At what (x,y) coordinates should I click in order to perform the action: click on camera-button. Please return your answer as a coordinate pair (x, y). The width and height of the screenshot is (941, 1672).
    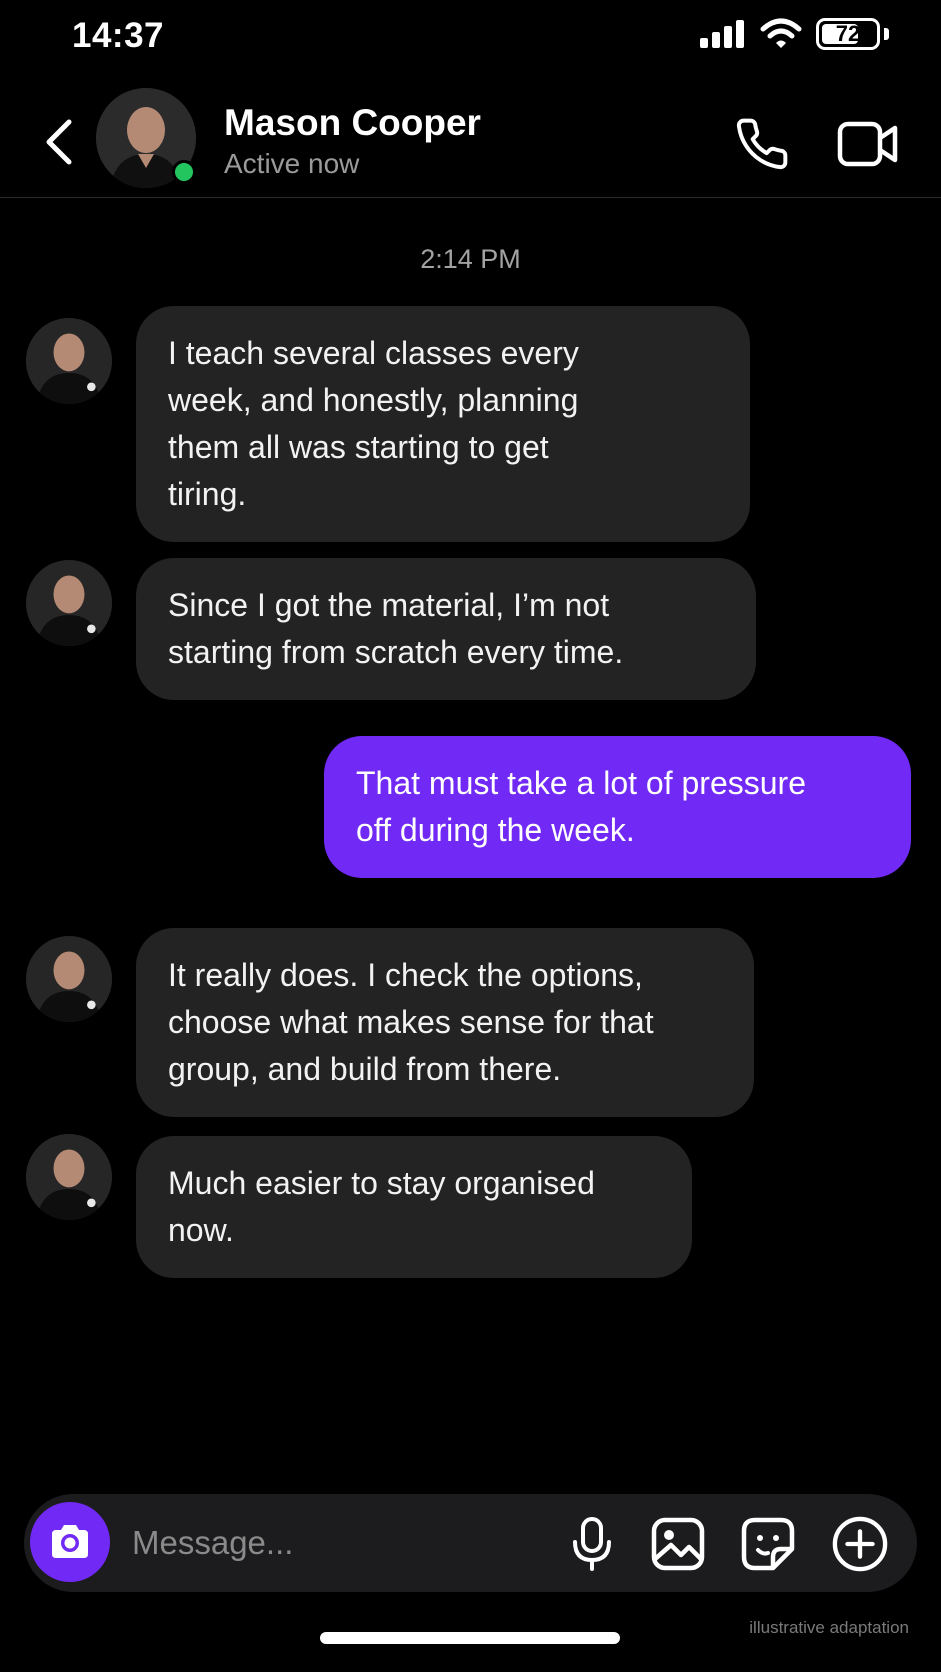
    Looking at the image, I should click on (70, 1542).